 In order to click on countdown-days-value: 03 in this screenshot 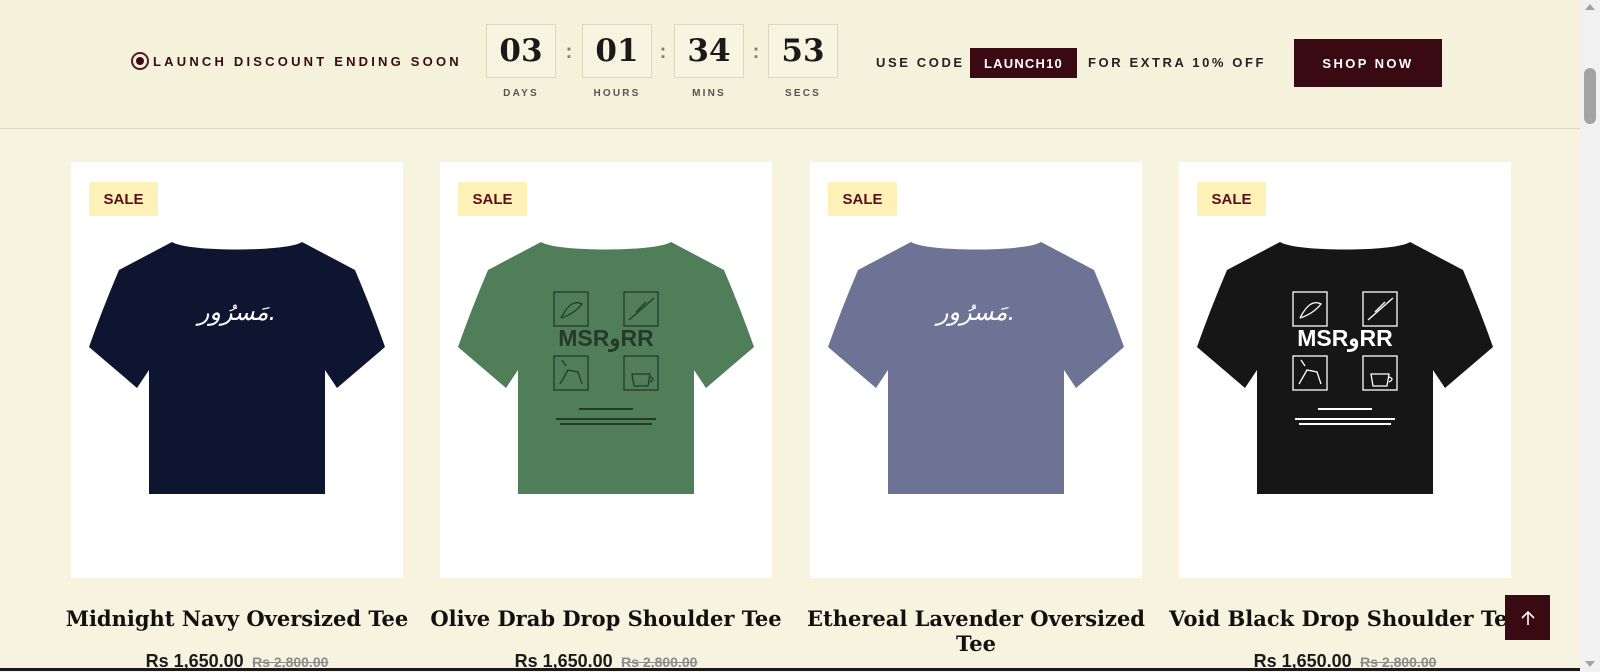, I will do `click(521, 51)`.